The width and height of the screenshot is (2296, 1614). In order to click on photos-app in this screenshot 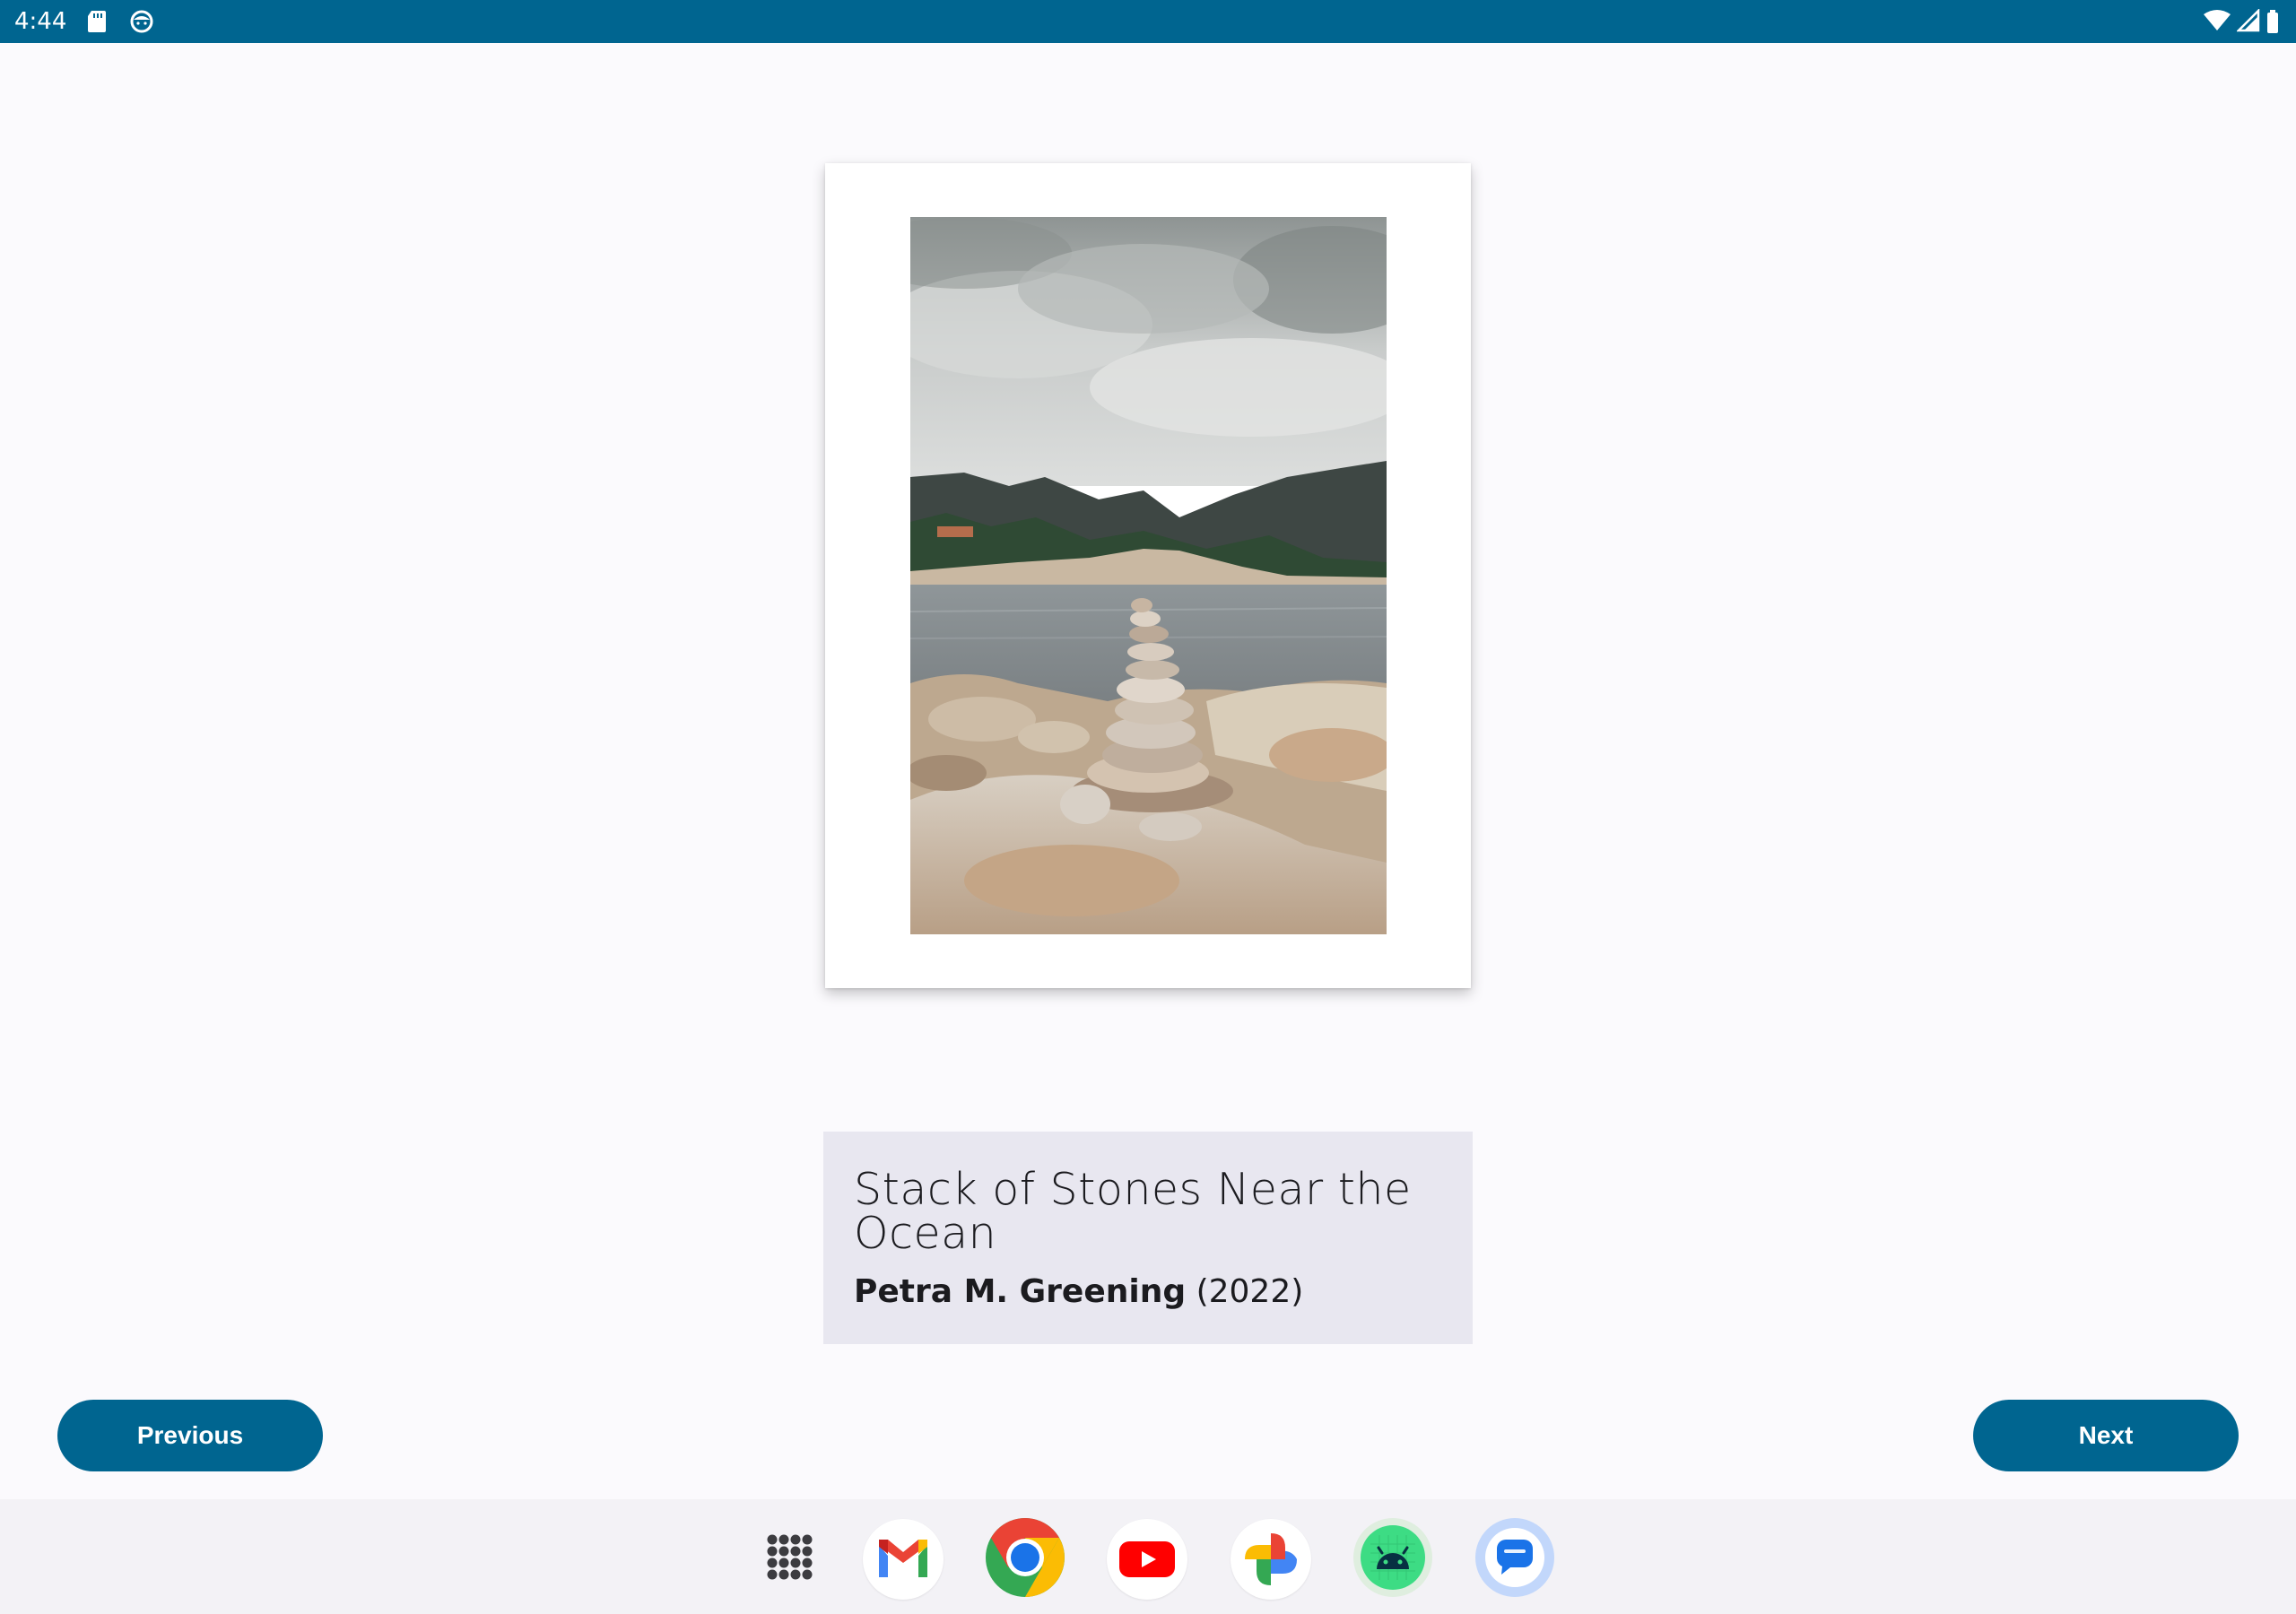, I will do `click(1271, 1559)`.